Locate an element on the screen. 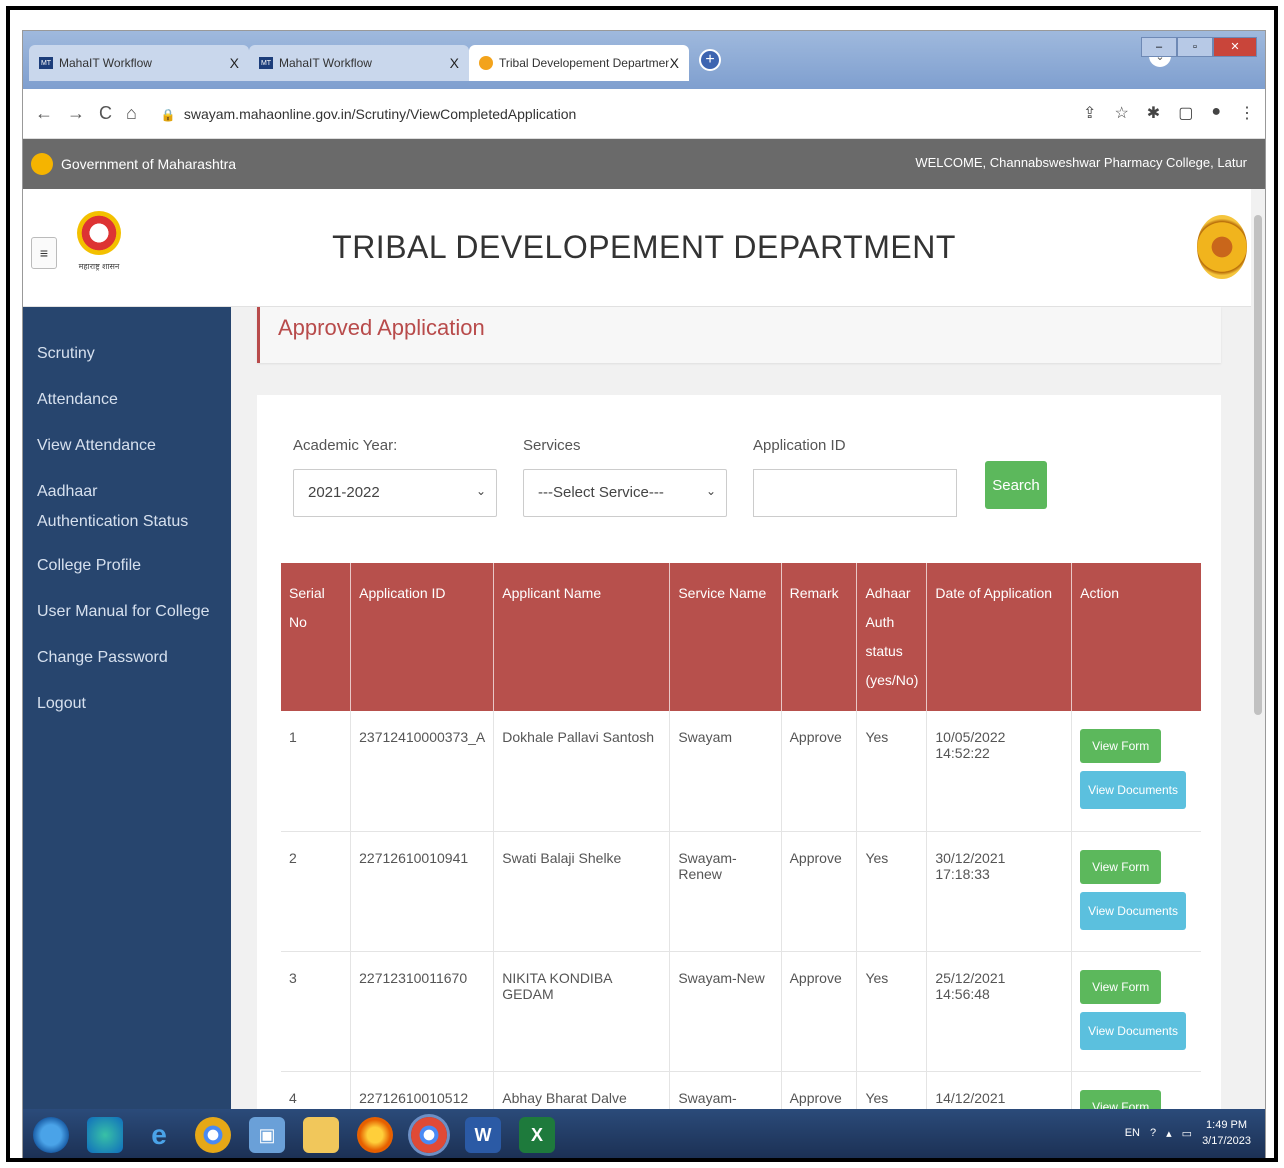 Image resolution: width=1284 pixels, height=1168 pixels. col-date: Date of Application is located at coordinates (999, 637).